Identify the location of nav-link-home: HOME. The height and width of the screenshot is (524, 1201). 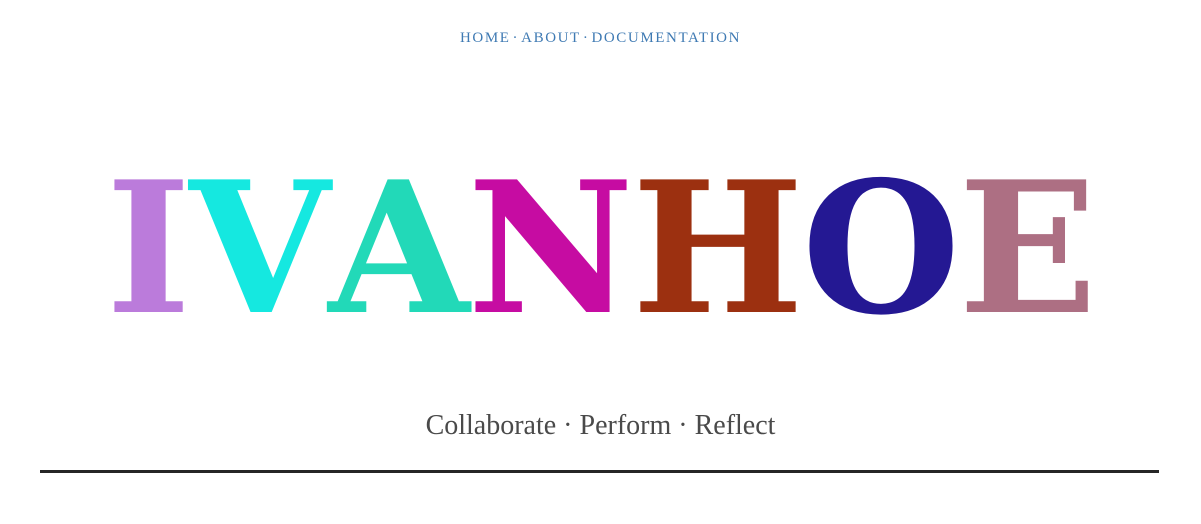
(485, 38).